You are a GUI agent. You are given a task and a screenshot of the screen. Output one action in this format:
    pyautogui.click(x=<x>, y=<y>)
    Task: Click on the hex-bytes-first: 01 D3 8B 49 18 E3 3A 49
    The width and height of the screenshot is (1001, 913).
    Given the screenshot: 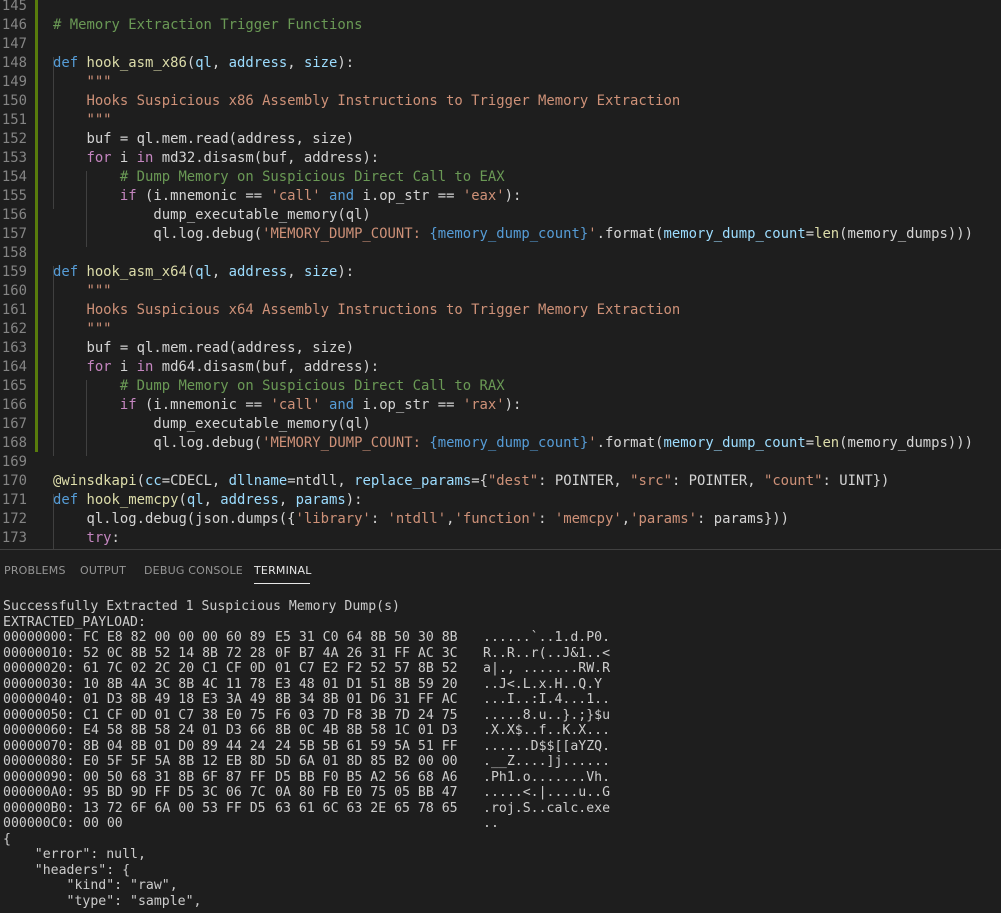 What is the action you would take?
    pyautogui.click(x=174, y=699)
    